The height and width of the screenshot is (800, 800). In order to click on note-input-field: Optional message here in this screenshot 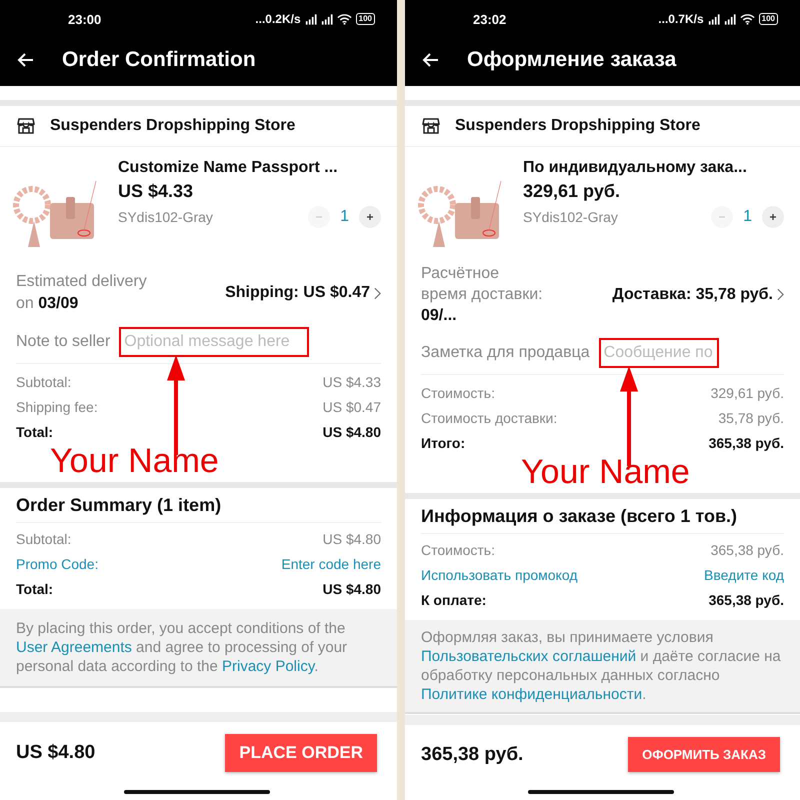, I will do `click(214, 342)`.